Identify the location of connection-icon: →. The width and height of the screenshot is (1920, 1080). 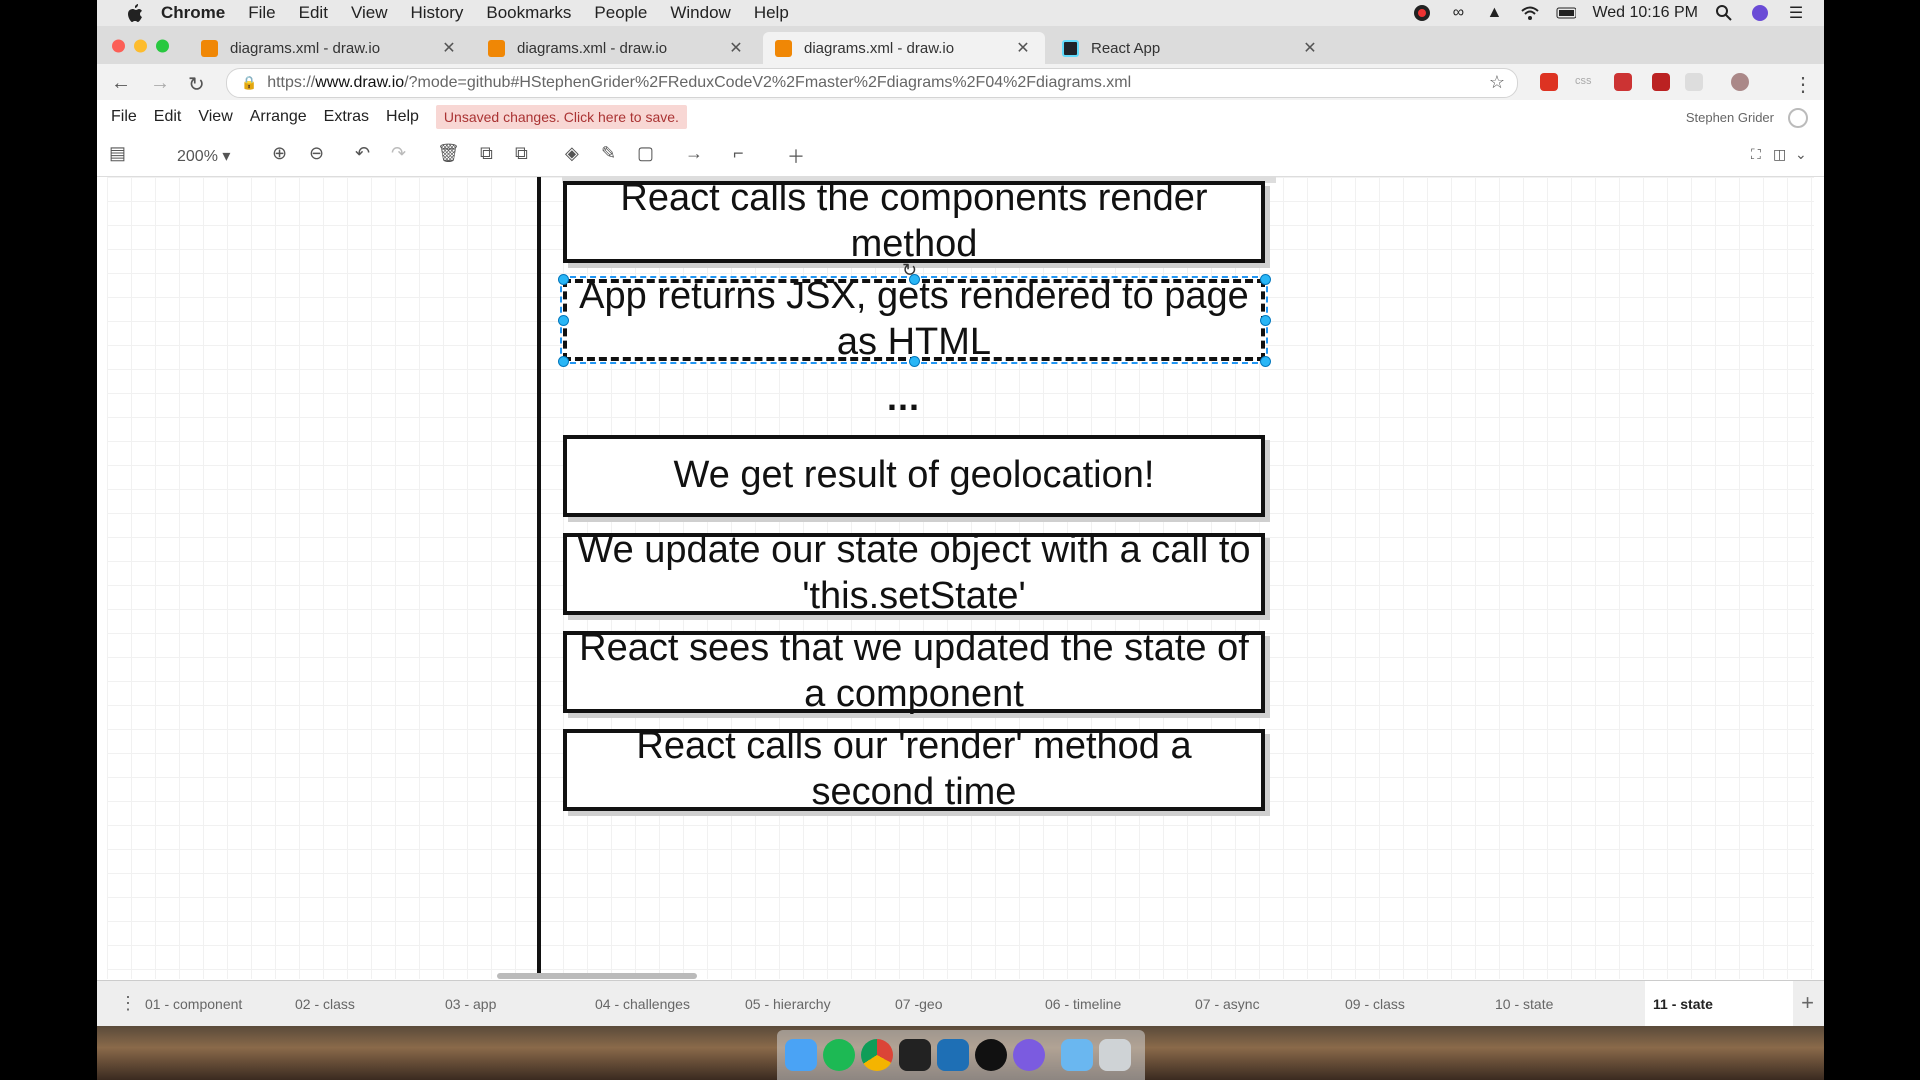
(694, 153).